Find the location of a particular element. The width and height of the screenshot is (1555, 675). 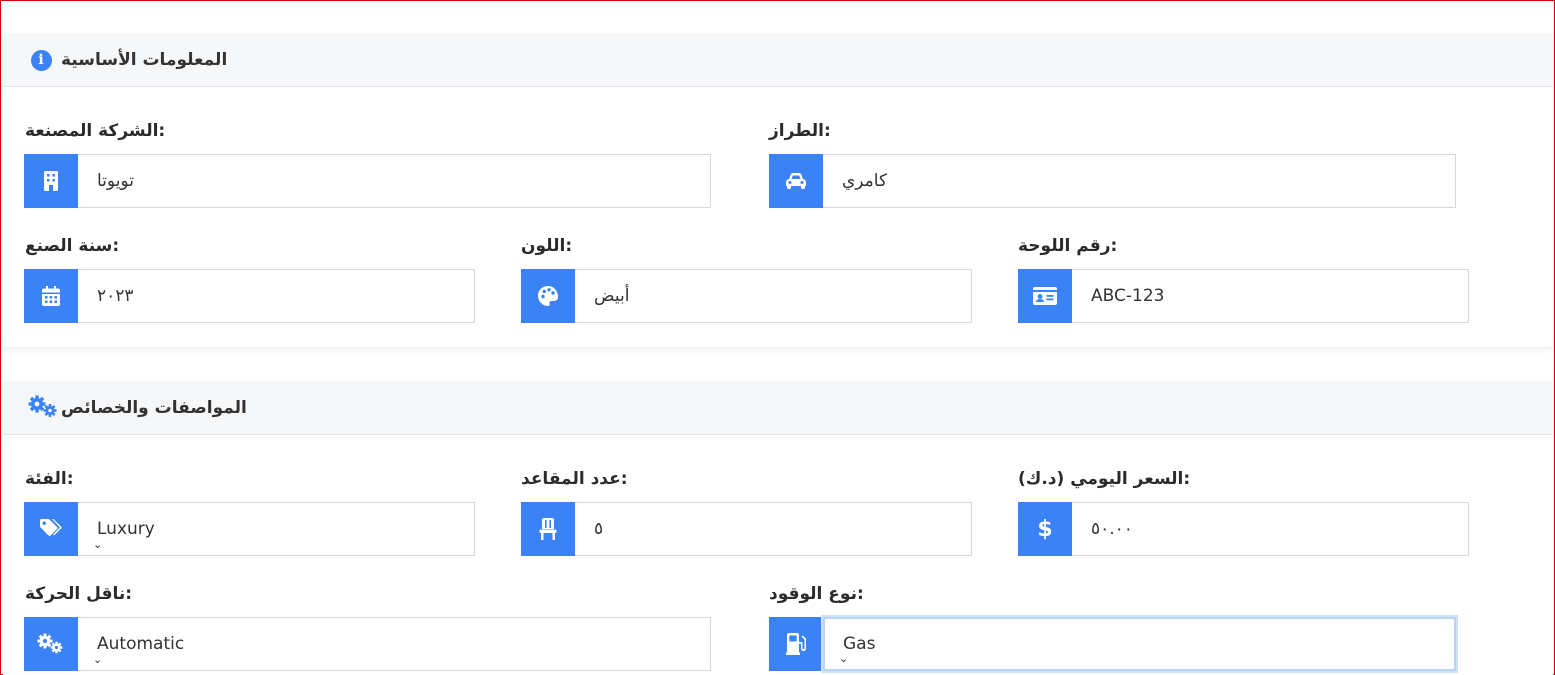

daily-price-input: ٥٠.٠٠ is located at coordinates (1270, 529).